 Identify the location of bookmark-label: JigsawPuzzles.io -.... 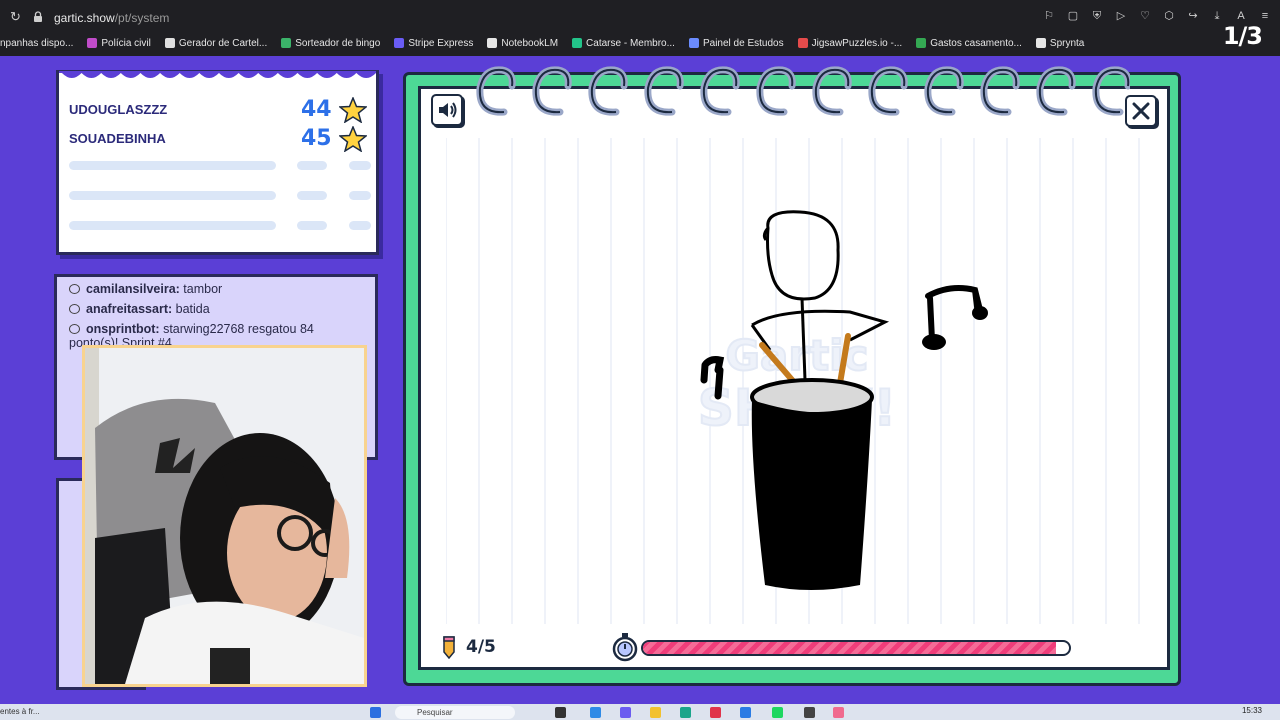
(857, 43).